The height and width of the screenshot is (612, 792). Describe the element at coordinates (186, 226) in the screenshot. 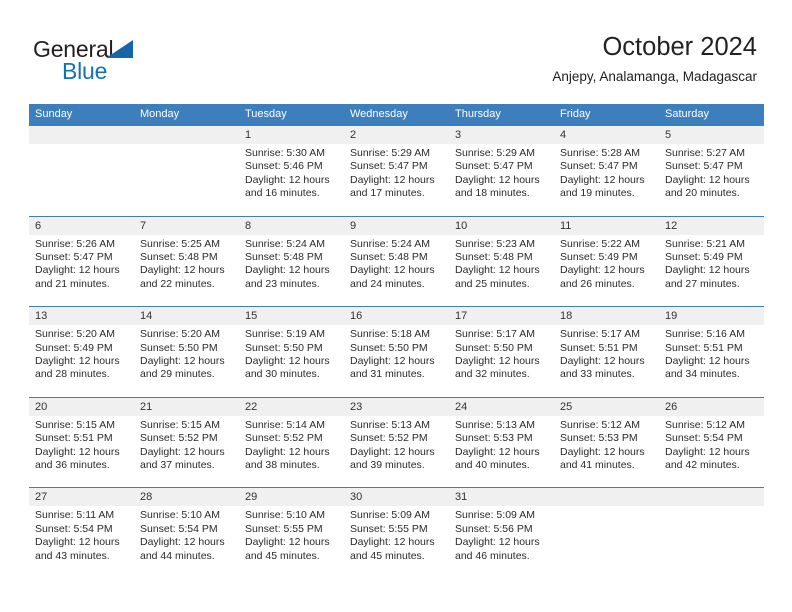

I see `day-number: 7` at that location.